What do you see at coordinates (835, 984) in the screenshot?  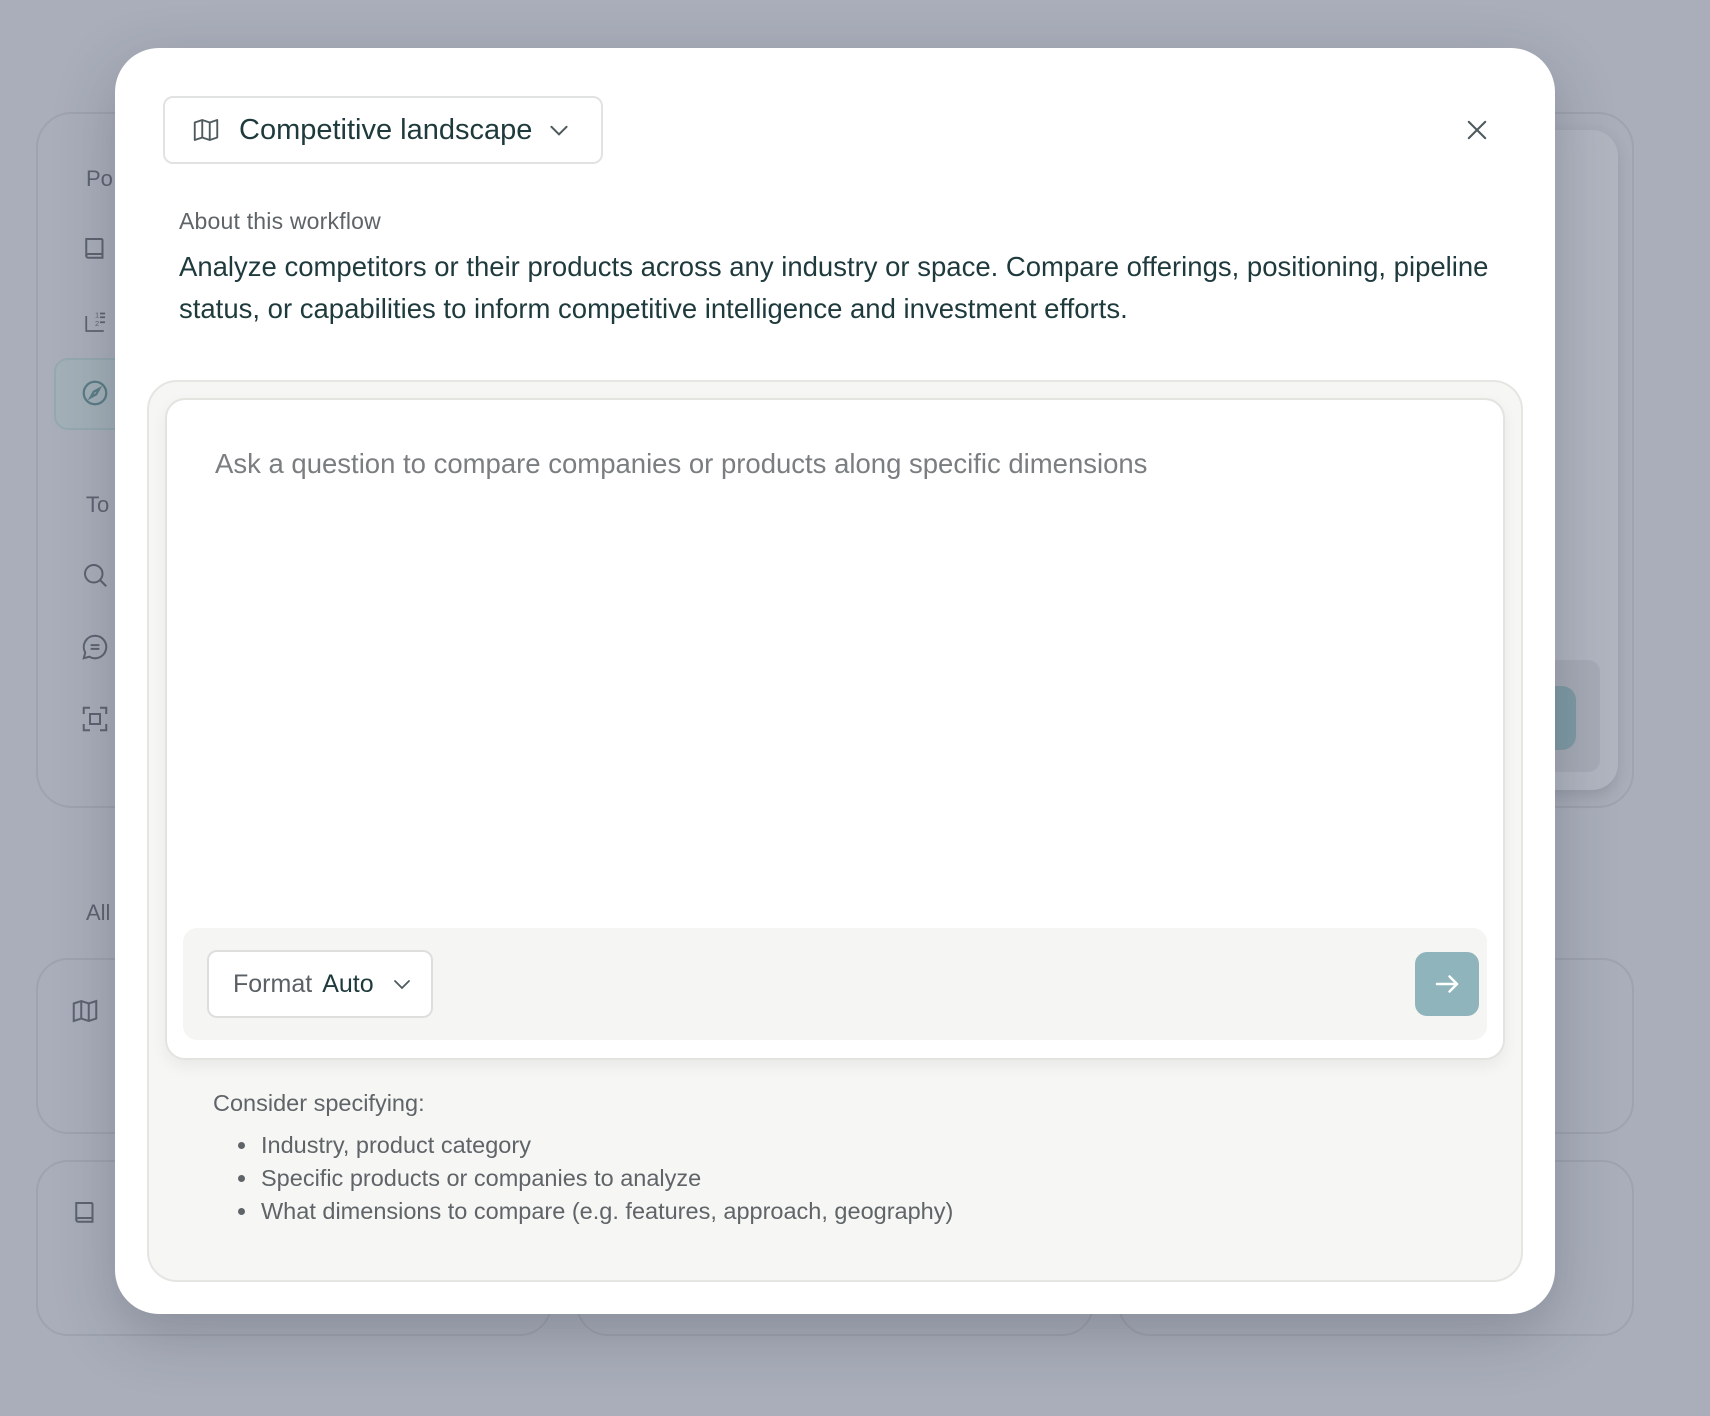 I see `composer-toolbar: Format Auto` at bounding box center [835, 984].